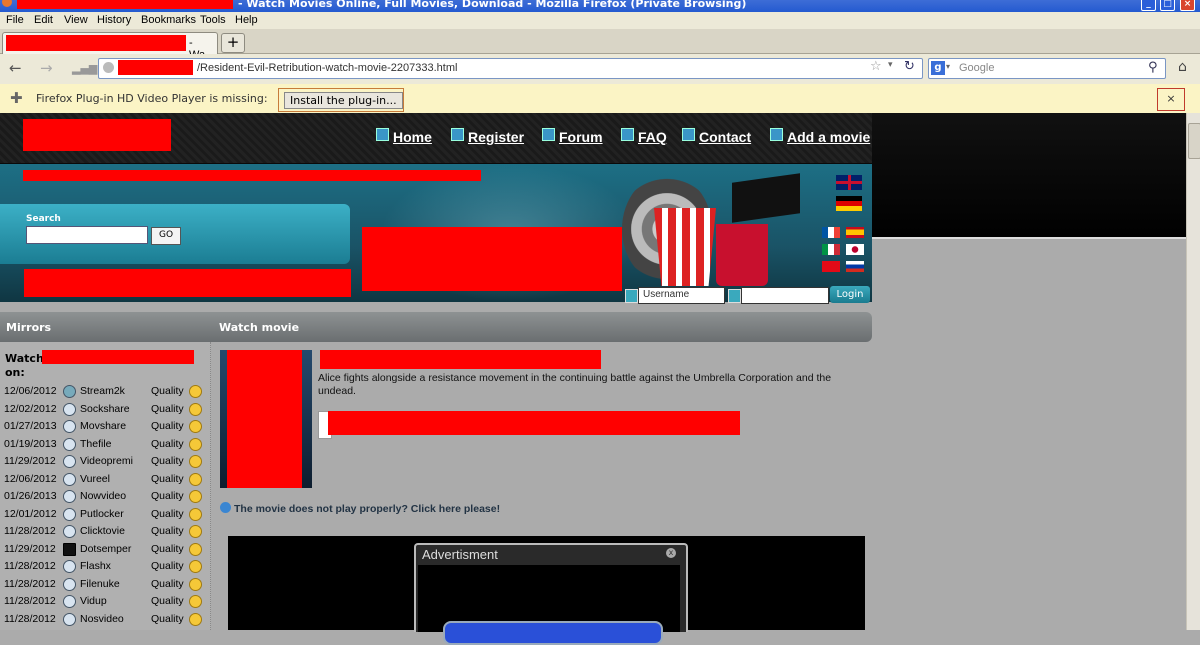  What do you see at coordinates (246, 20) in the screenshot?
I see `menu-help: Help` at bounding box center [246, 20].